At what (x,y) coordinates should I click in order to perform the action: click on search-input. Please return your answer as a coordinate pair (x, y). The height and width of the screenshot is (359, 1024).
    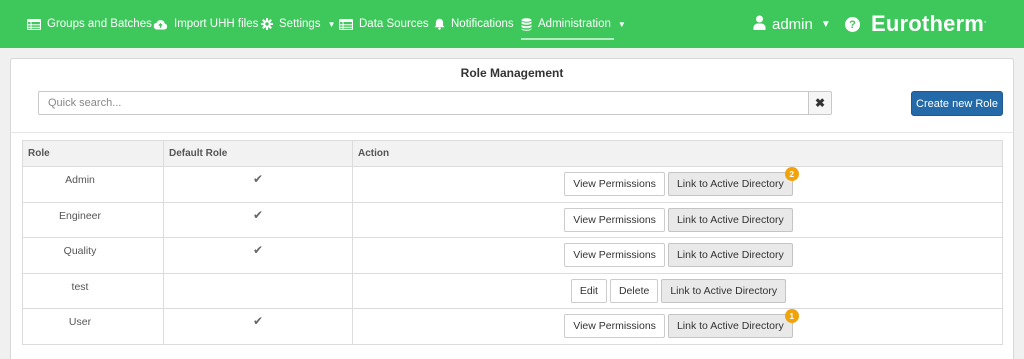
    Looking at the image, I should click on (423, 103).